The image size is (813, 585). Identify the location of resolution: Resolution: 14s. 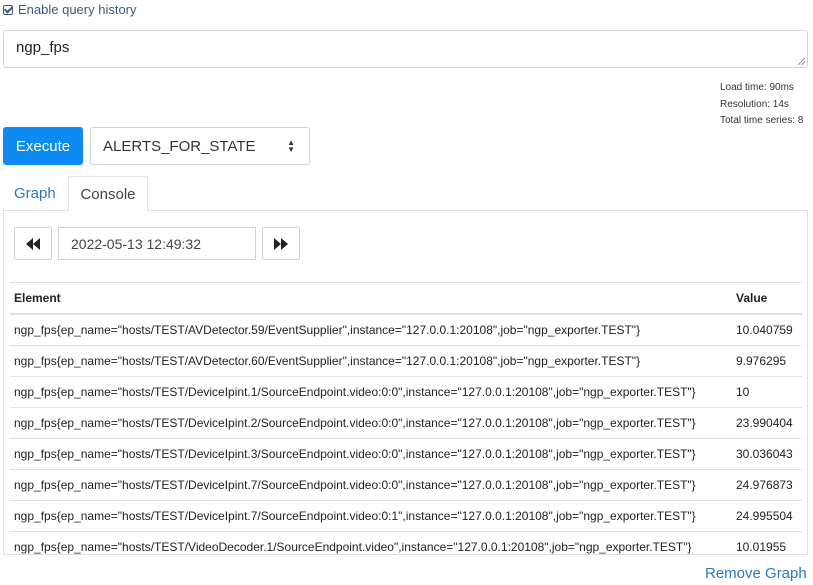
(754, 104).